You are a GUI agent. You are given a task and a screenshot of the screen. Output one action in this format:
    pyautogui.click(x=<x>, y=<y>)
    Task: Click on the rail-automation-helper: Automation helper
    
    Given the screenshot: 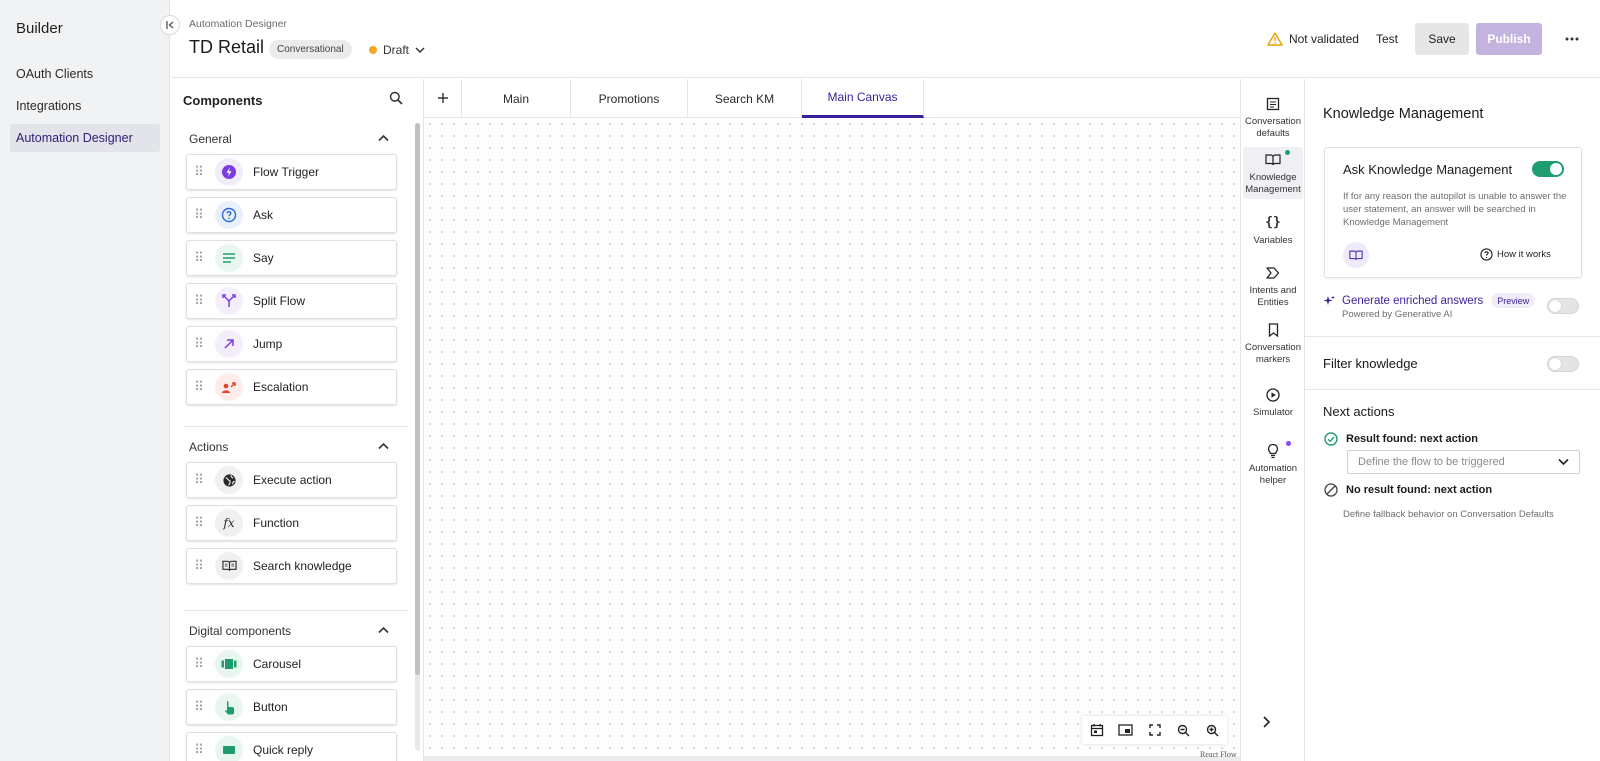 What is the action you would take?
    pyautogui.click(x=1273, y=464)
    